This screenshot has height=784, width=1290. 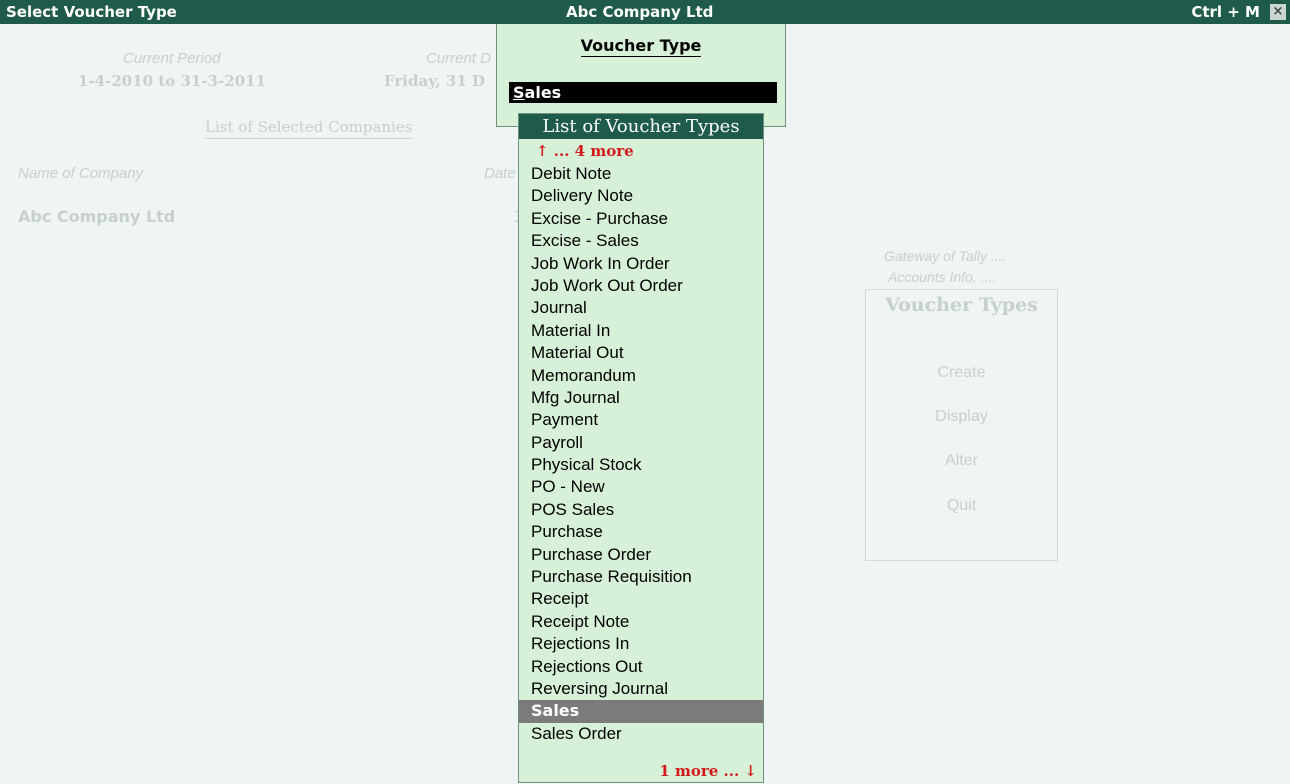 What do you see at coordinates (641, 734) in the screenshot?
I see `list-item: Sales Order` at bounding box center [641, 734].